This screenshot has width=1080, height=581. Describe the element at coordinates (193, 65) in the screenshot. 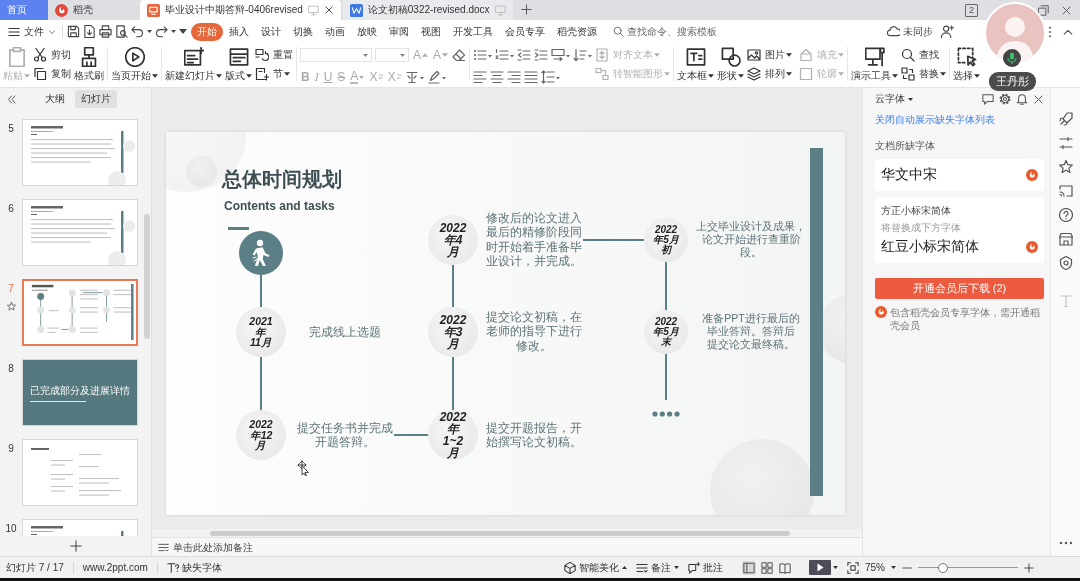

I see `new-slide-button: 新建幻灯片` at that location.